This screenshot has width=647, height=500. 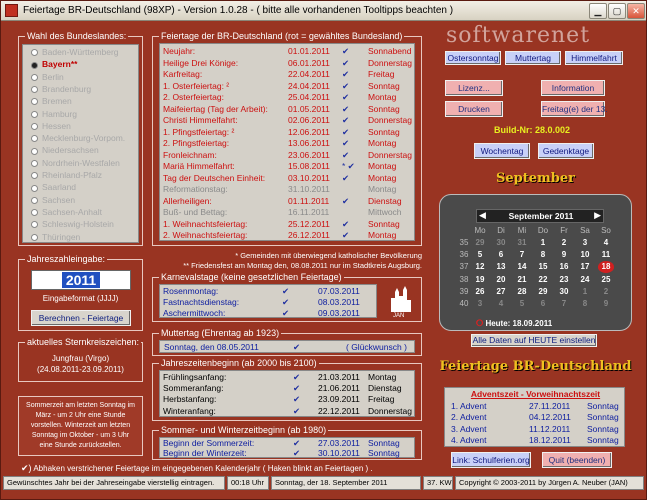 I want to click on quit-button: Quit (beenden), so click(x=577, y=460).